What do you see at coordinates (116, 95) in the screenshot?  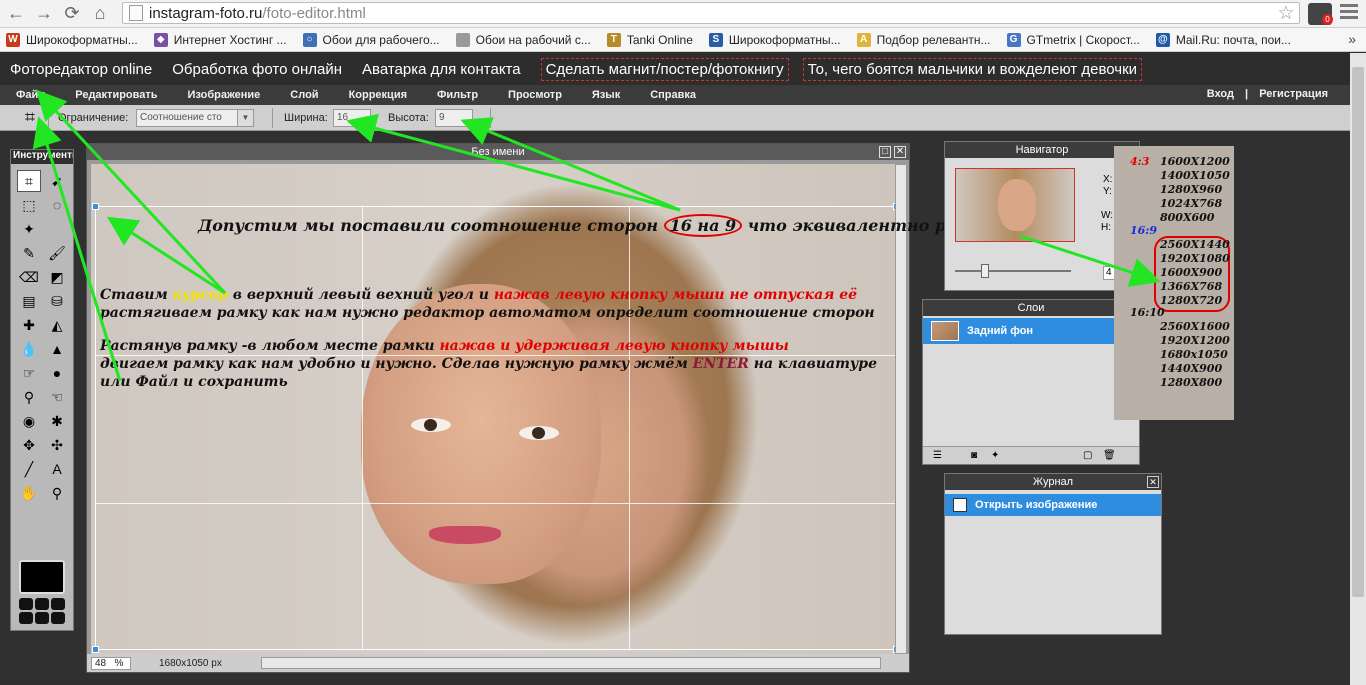 I see `editor-menu-item: Редактировать` at bounding box center [116, 95].